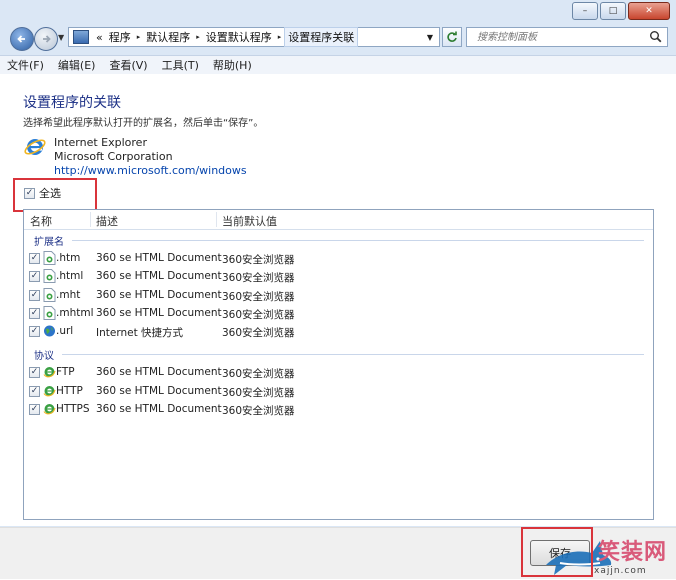  What do you see at coordinates (338, 220) in the screenshot?
I see `list-header: 名称 描述 当前默认值` at bounding box center [338, 220].